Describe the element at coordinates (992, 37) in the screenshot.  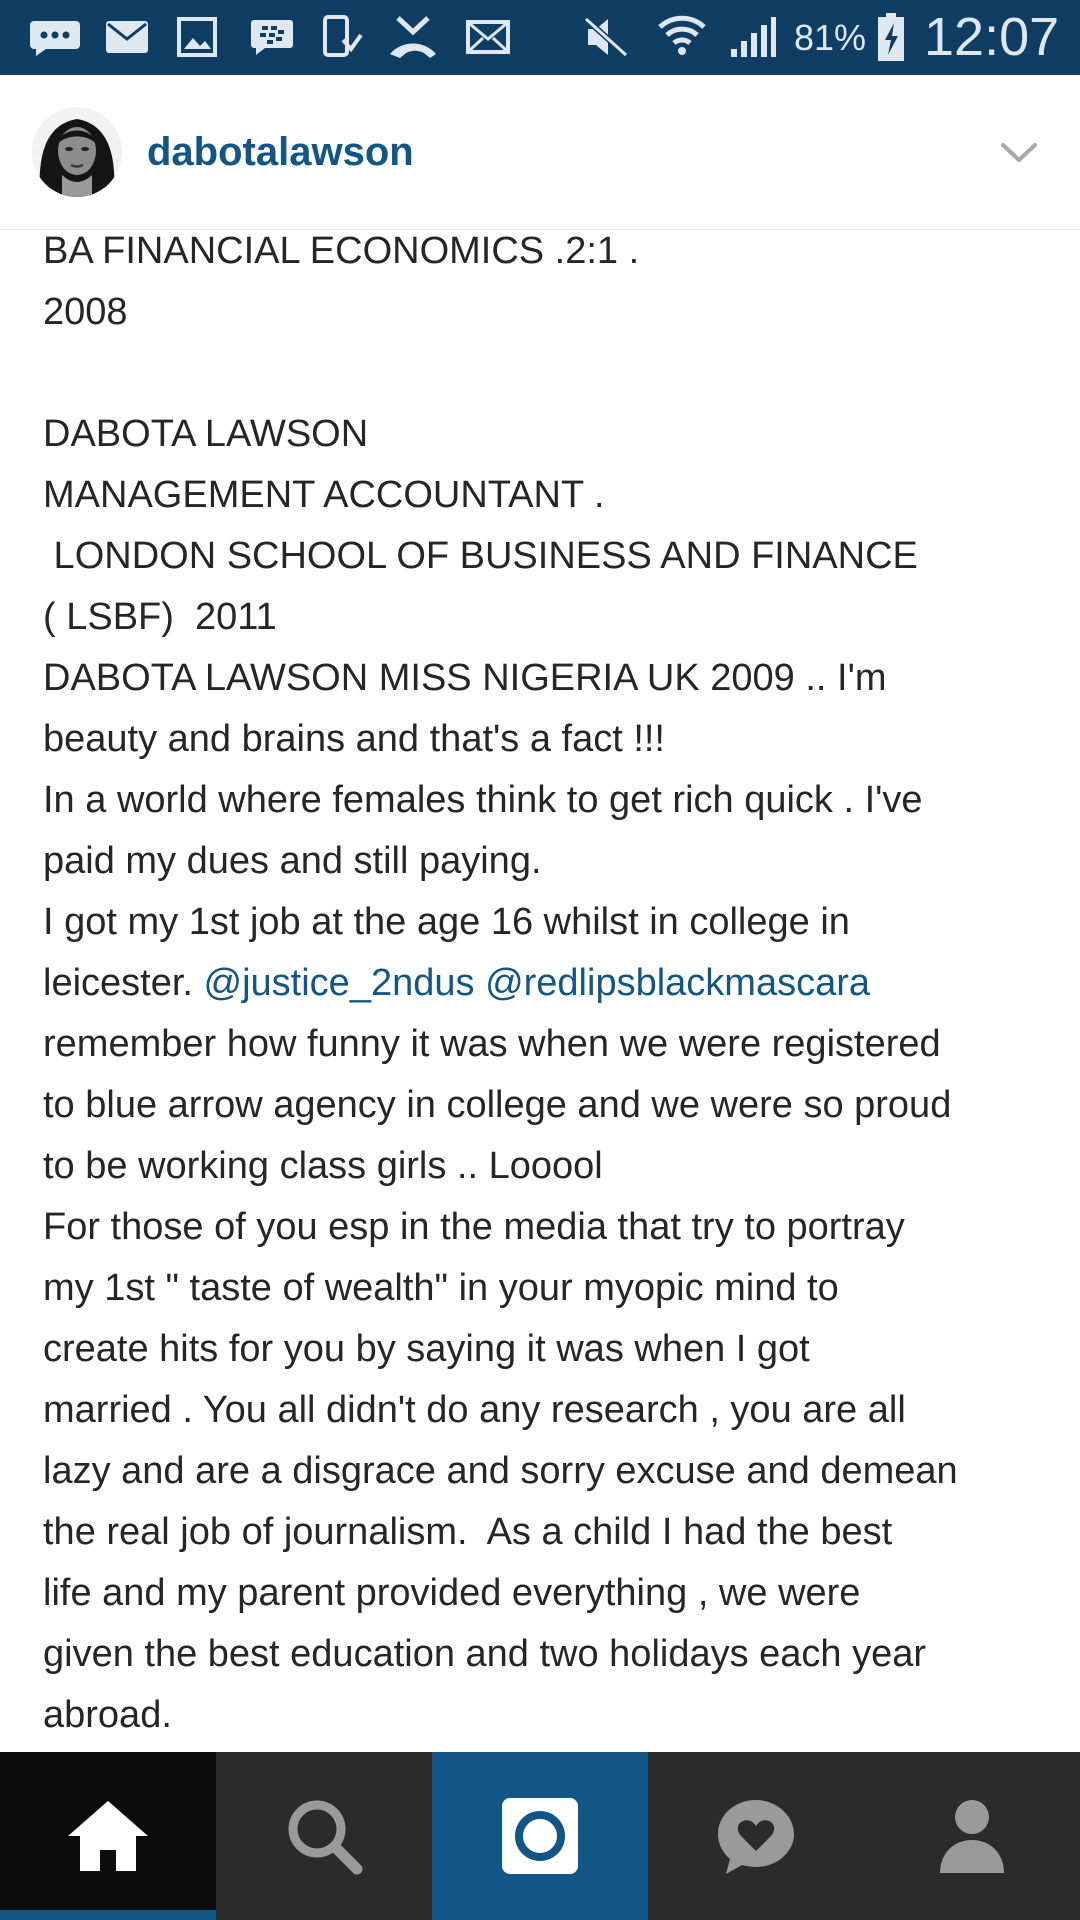
I see `clock: 12:07` at that location.